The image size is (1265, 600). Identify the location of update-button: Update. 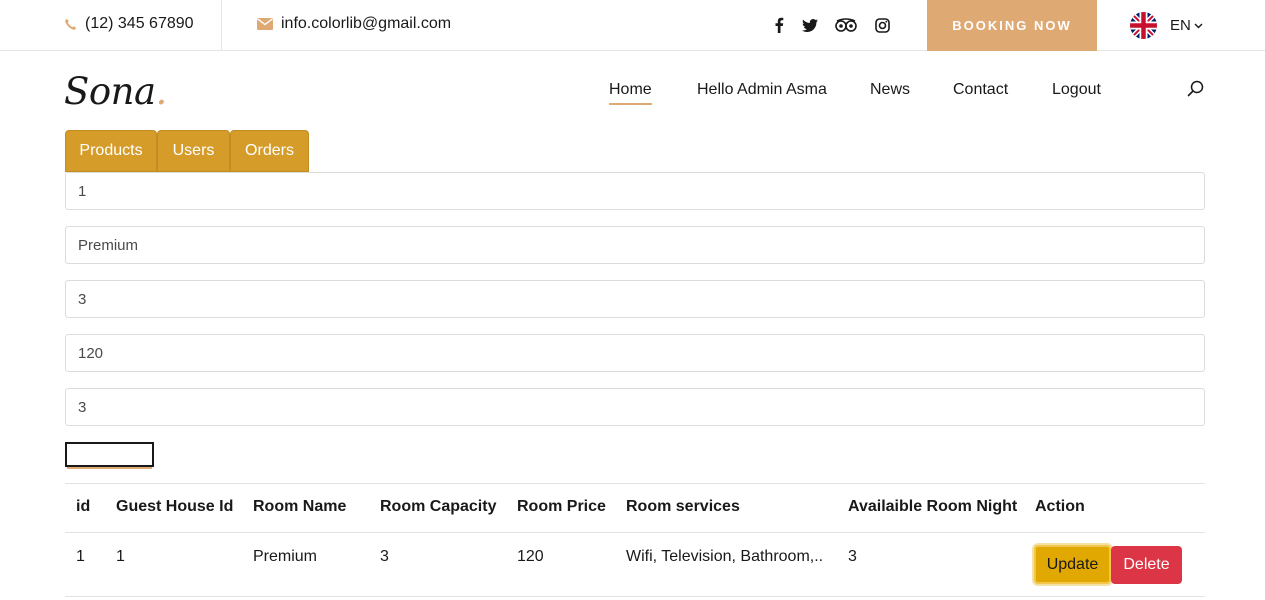
(1072, 564).